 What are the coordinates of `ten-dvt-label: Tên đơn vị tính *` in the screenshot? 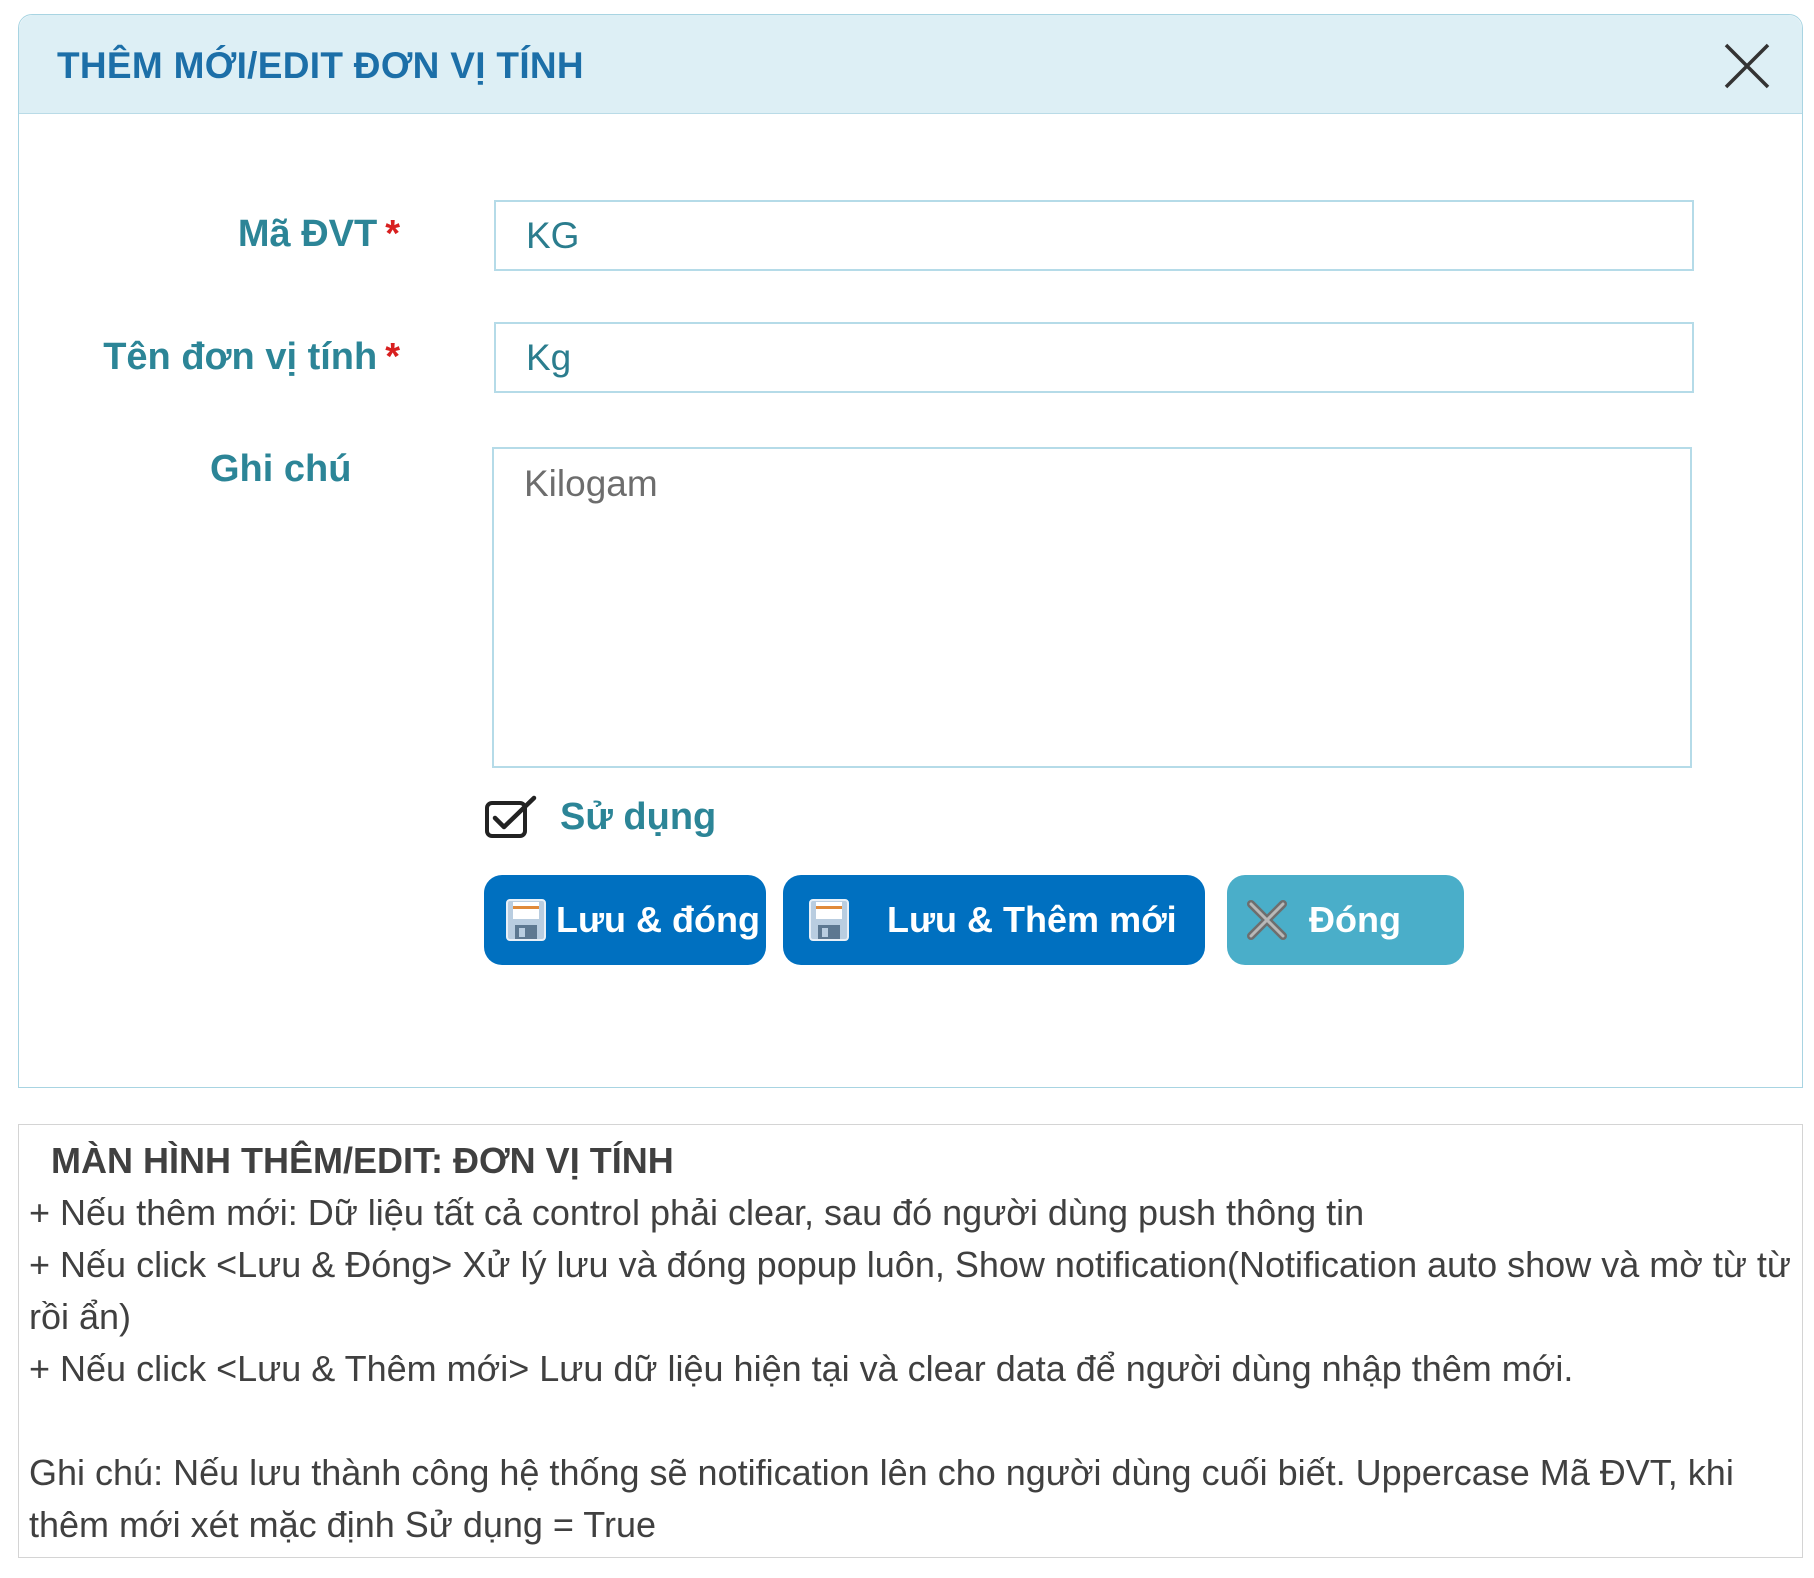 It's located at (220, 357).